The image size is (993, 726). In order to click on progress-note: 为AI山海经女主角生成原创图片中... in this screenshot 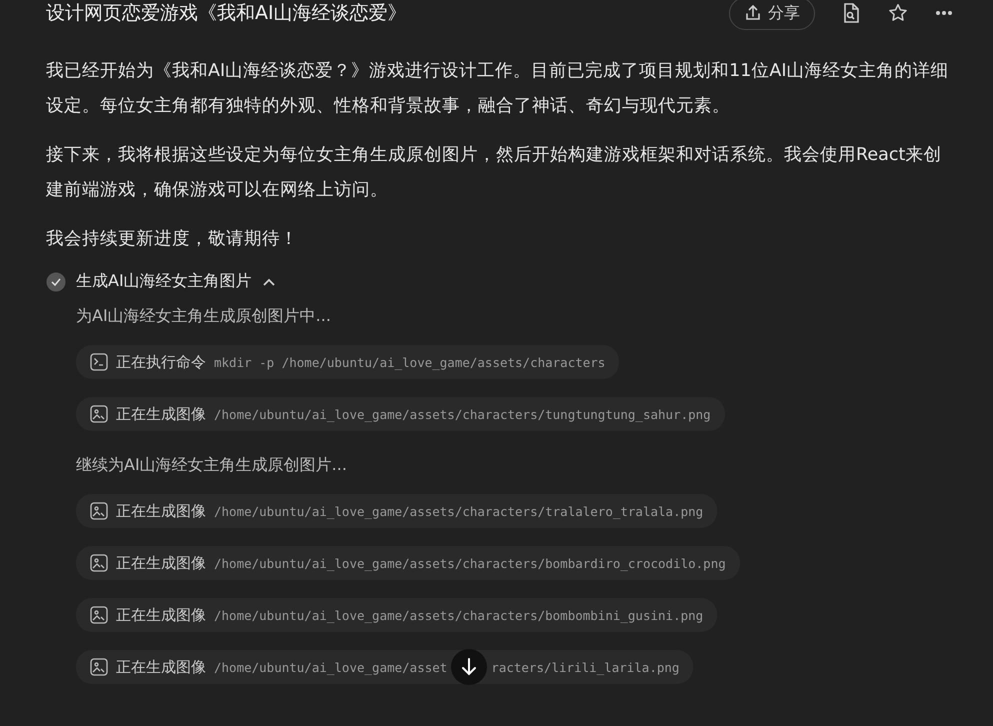, I will do `click(203, 316)`.